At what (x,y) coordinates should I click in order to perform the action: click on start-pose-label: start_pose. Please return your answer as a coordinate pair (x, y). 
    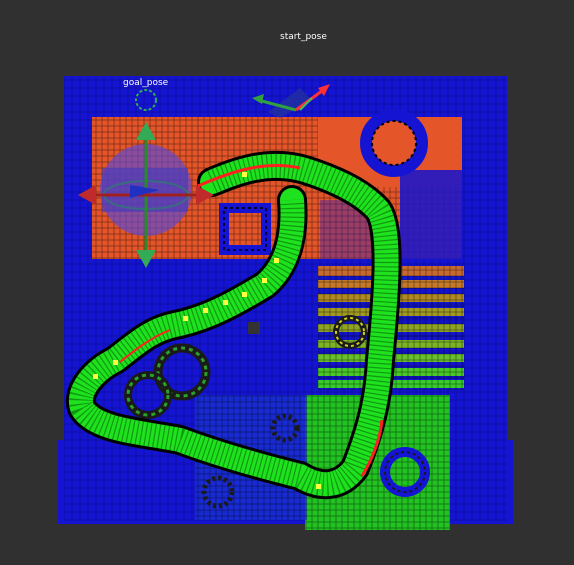
    Looking at the image, I should click on (303, 37).